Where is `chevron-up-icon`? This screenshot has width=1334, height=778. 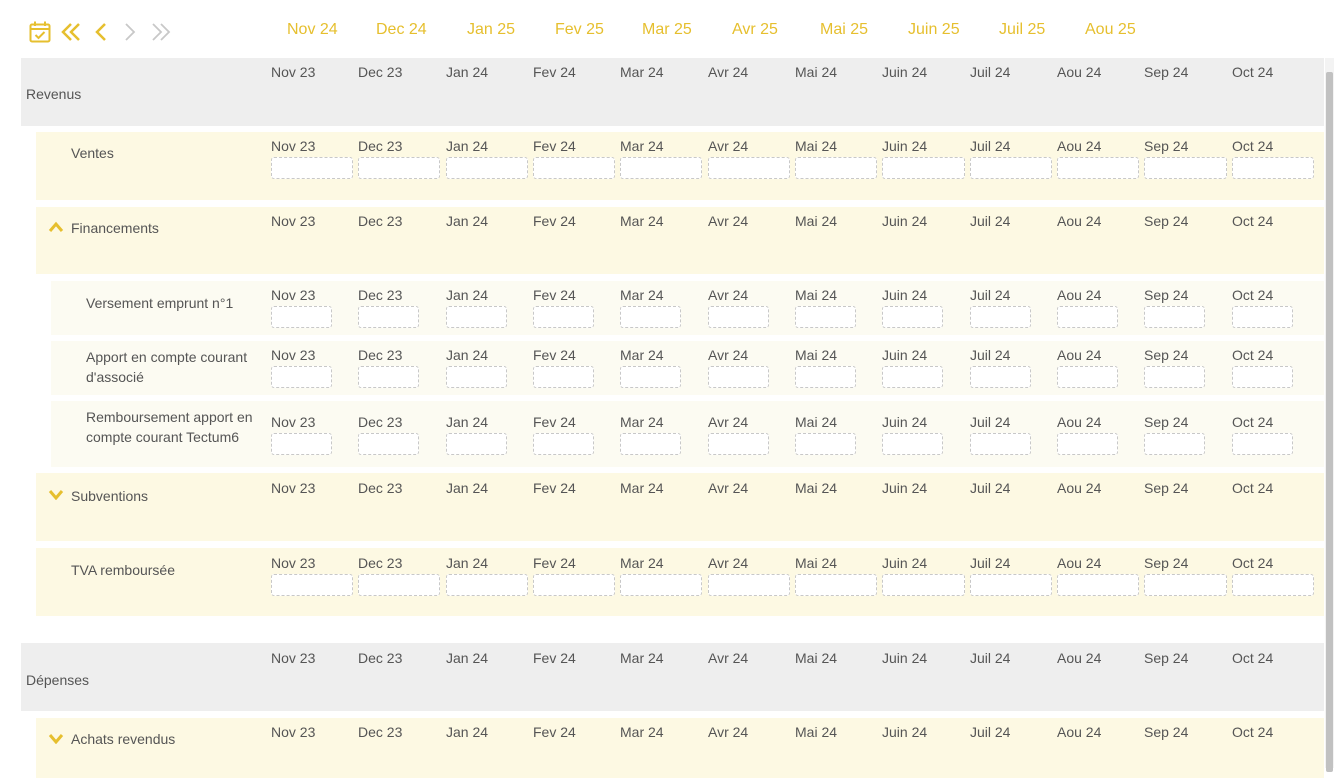
chevron-up-icon is located at coordinates (56, 227).